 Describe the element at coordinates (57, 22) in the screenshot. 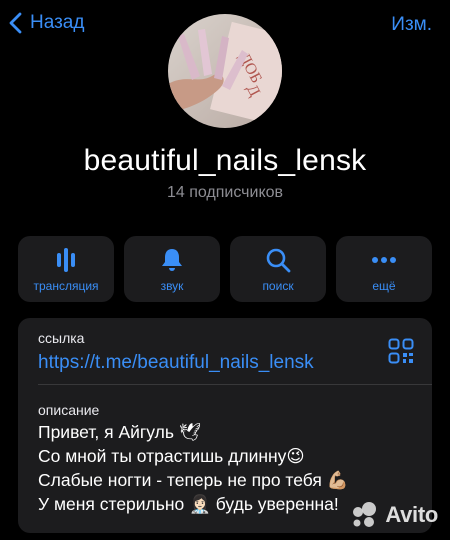

I see `back-label: Назад` at that location.